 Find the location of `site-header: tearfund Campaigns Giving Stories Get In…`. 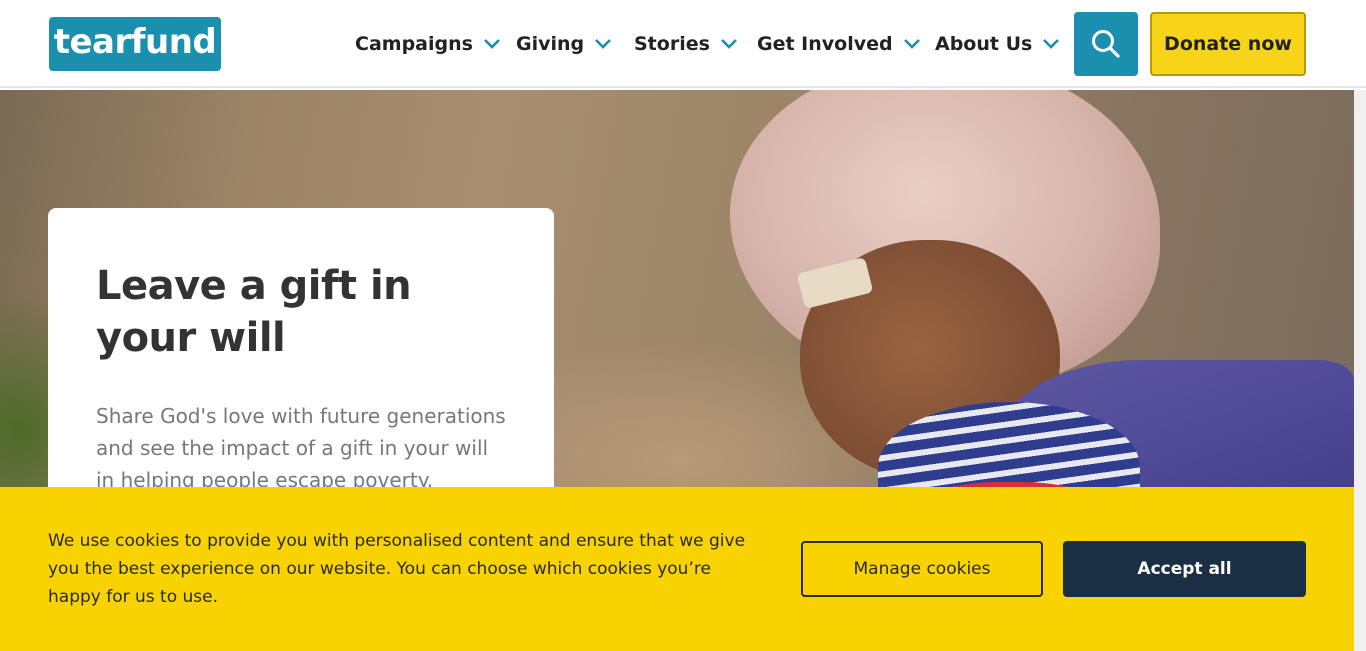

site-header: tearfund Campaigns Giving Stories Get In… is located at coordinates (683, 44).